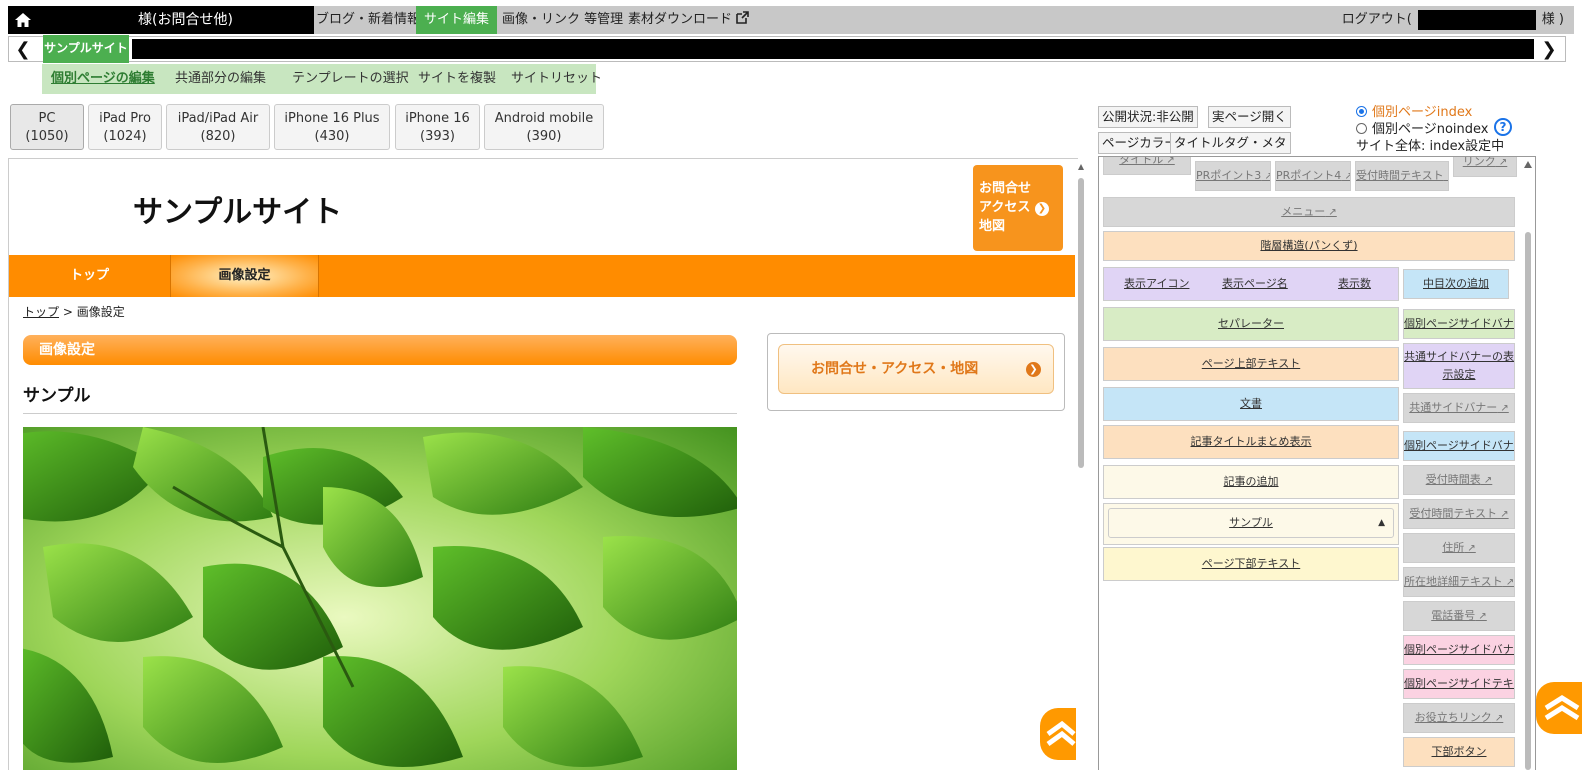  Describe the element at coordinates (245, 276) in the screenshot. I see `preview-nav-image-settings: 画像設定` at that location.